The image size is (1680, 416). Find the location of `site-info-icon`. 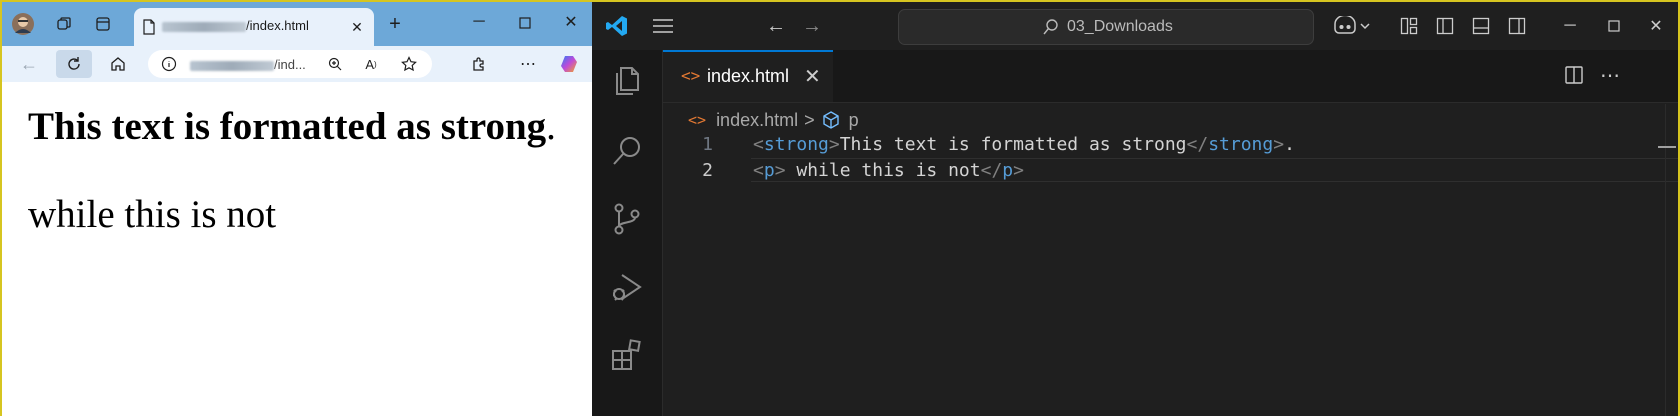

site-info-icon is located at coordinates (169, 64).